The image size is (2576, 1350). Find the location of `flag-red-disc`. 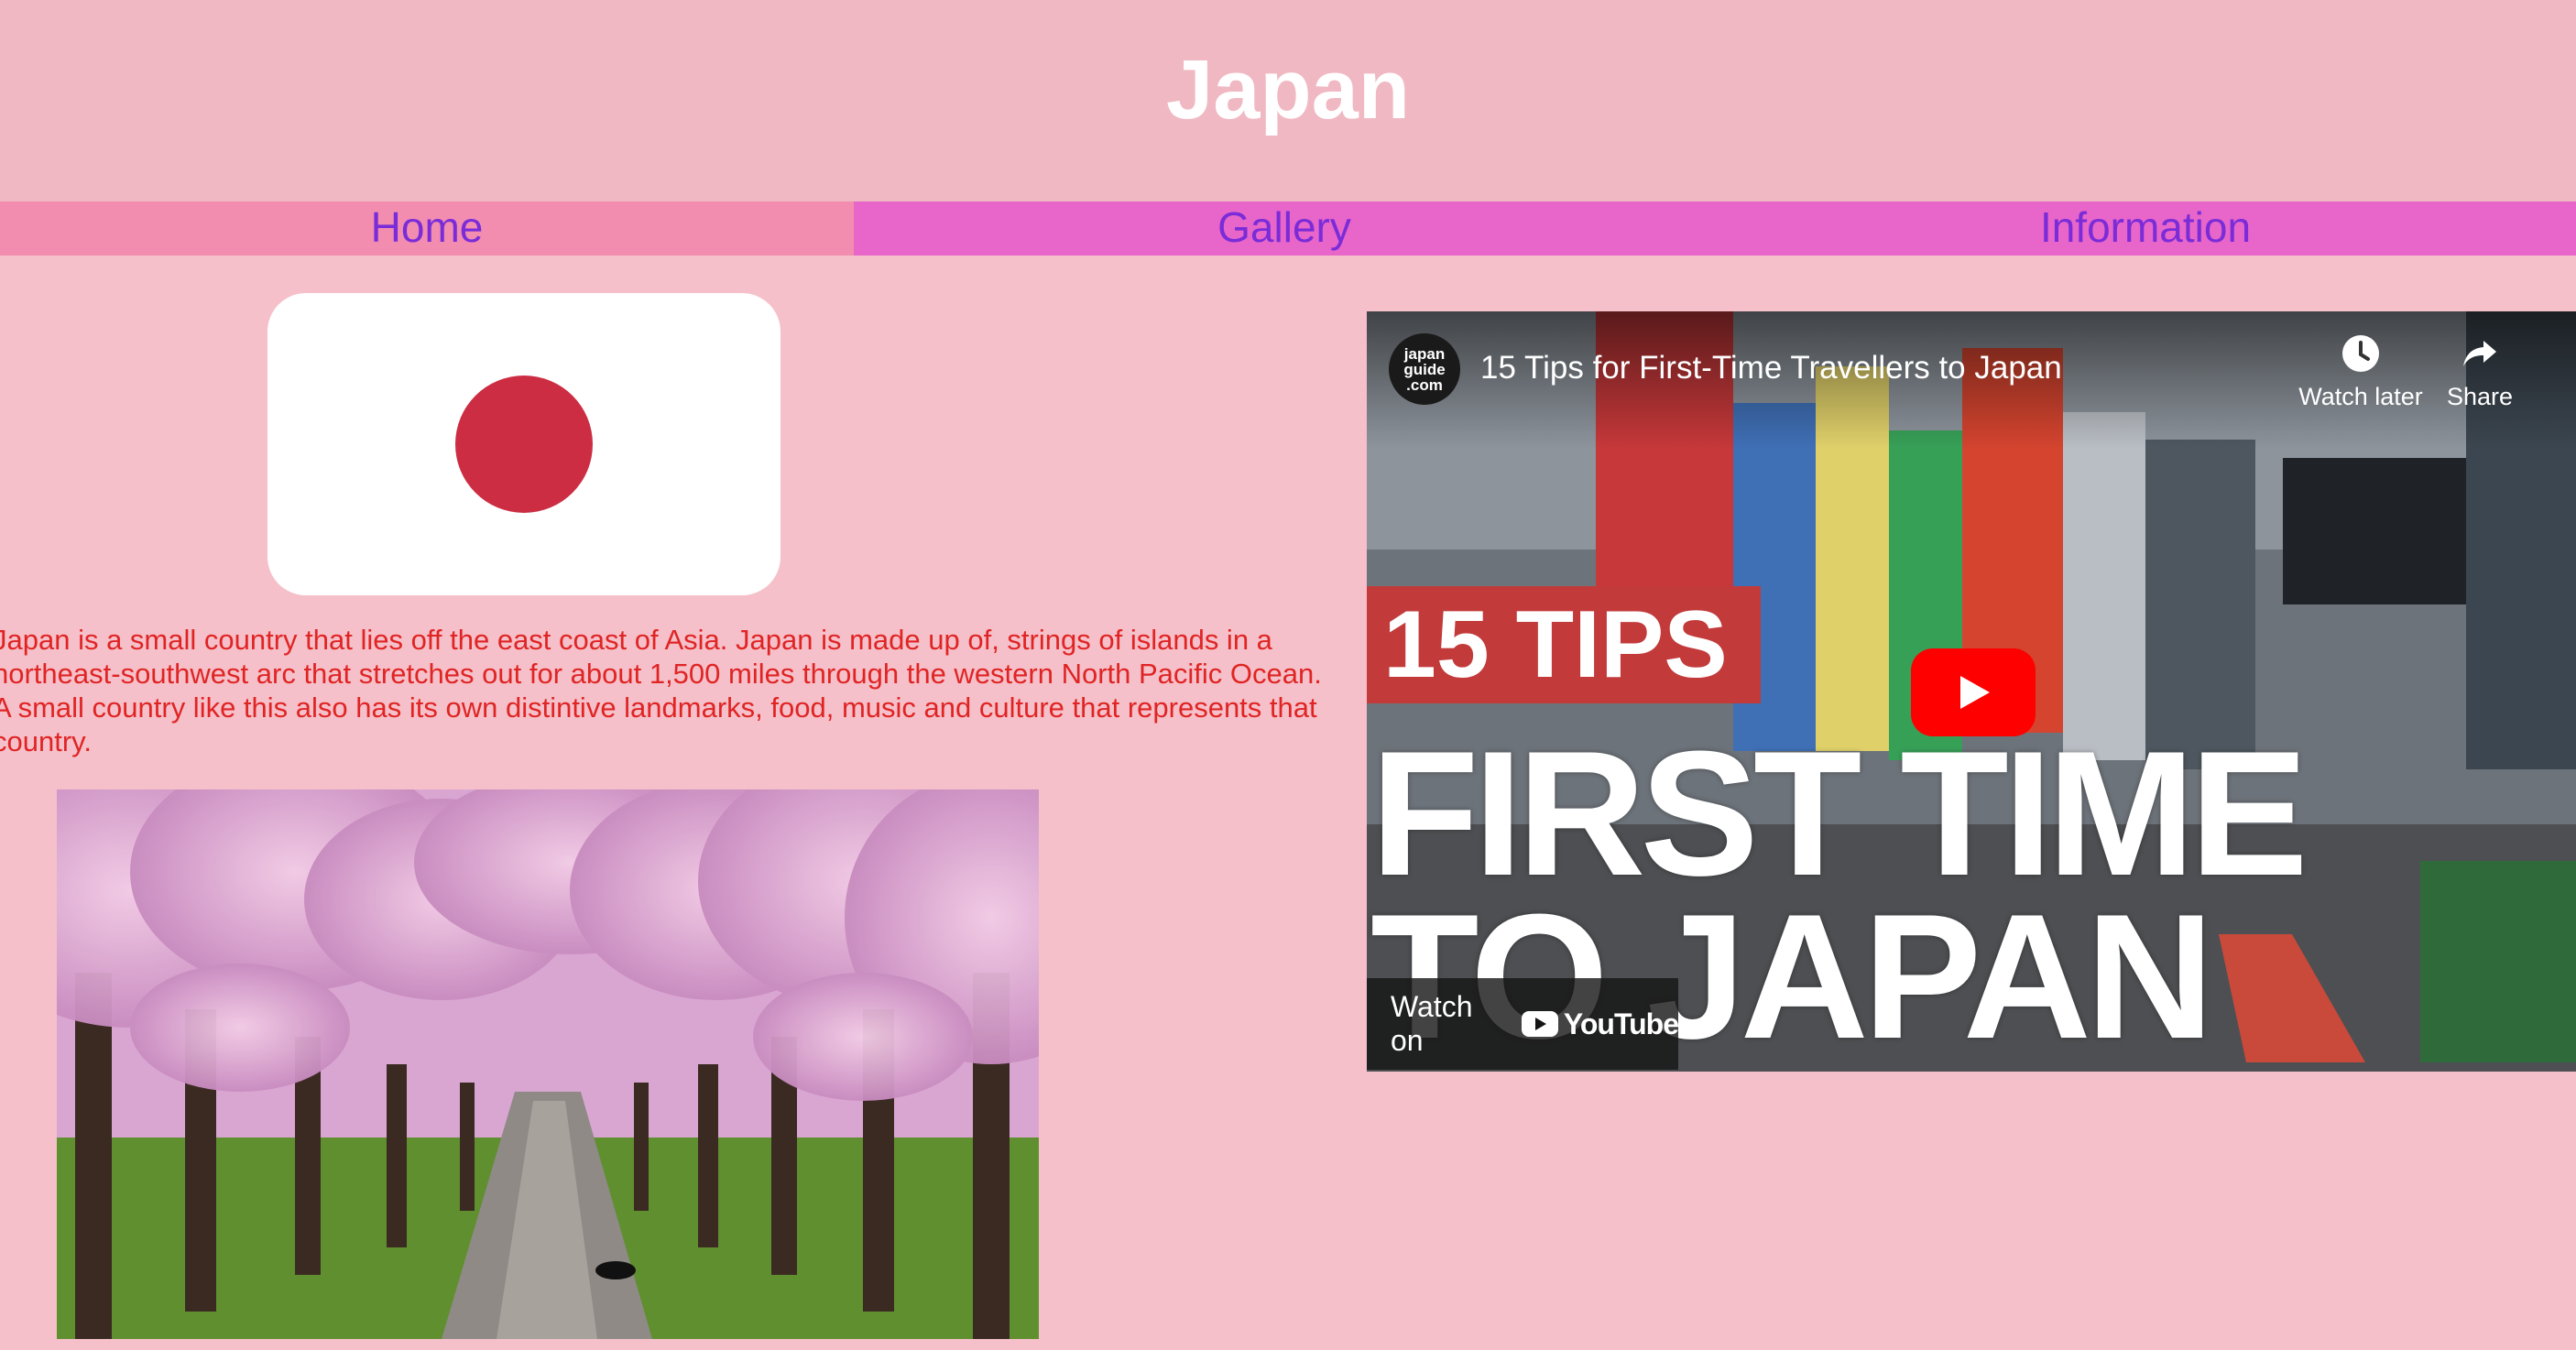

flag-red-disc is located at coordinates (524, 445).